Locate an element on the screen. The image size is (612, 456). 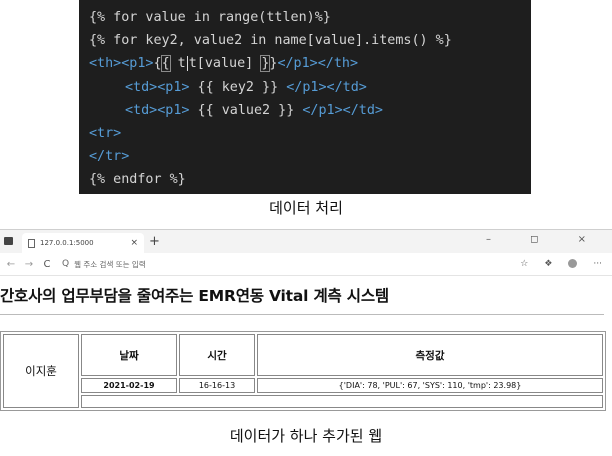
address-bar: ← → C Q 웹 주소 검색 또는 입력 ☆ ❖ ··· is located at coordinates (306, 264).